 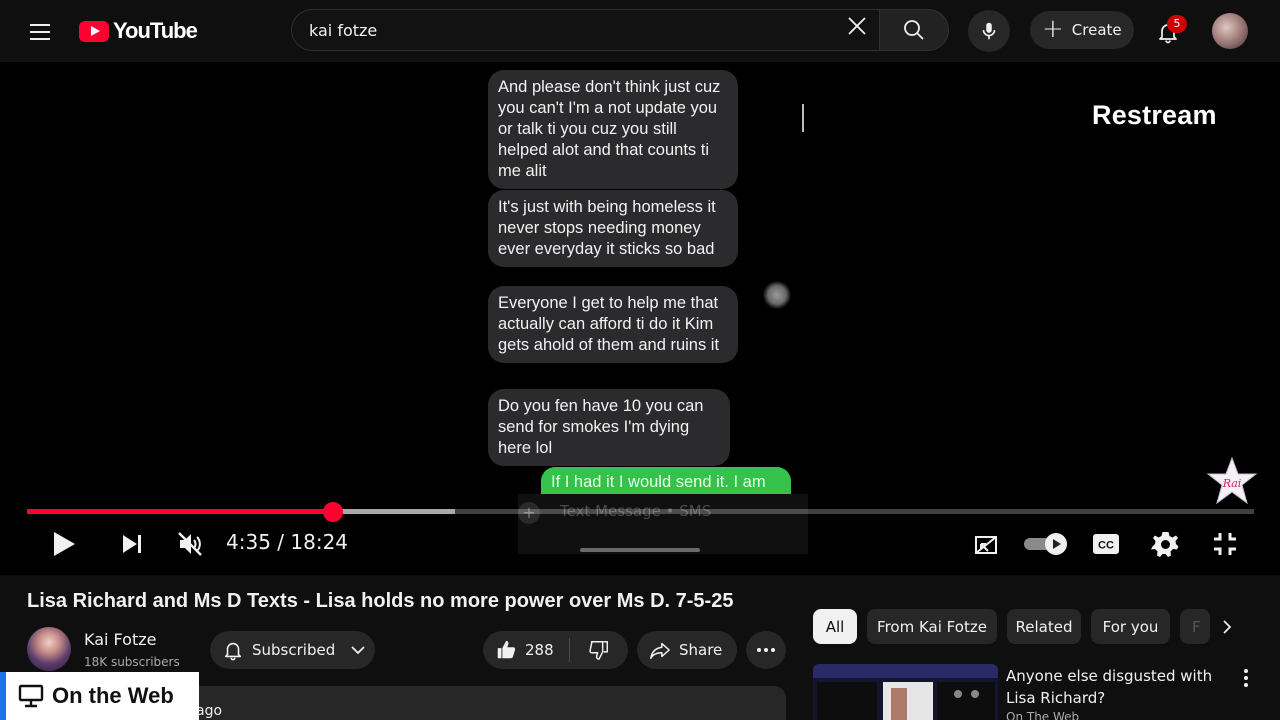 I want to click on search-box, so click(x=585, y=30).